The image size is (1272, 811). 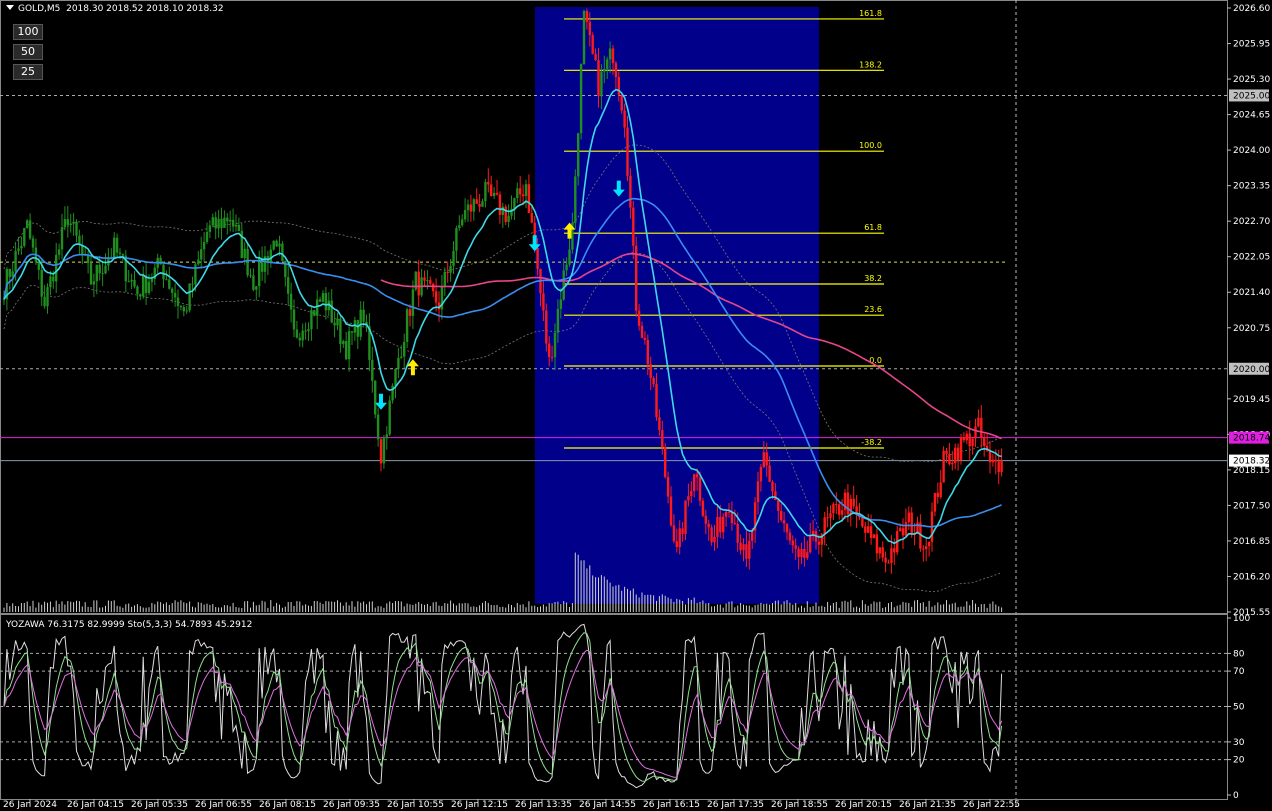 I want to click on dropdown-triangle-icon, so click(x=10, y=7).